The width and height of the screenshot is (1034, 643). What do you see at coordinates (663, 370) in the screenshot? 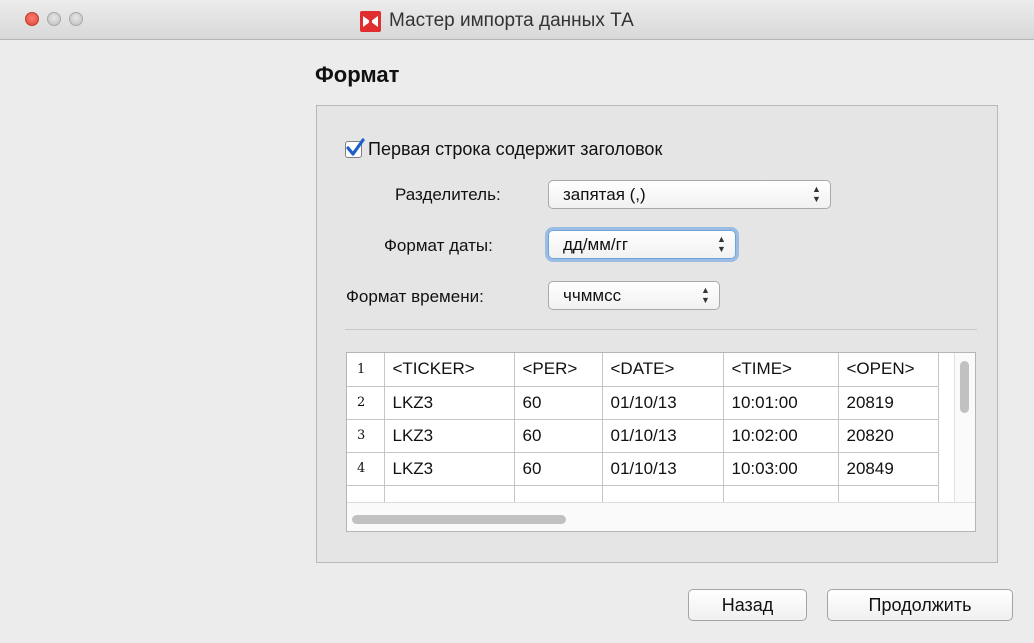
I see `table-cell: <DATE>` at bounding box center [663, 370].